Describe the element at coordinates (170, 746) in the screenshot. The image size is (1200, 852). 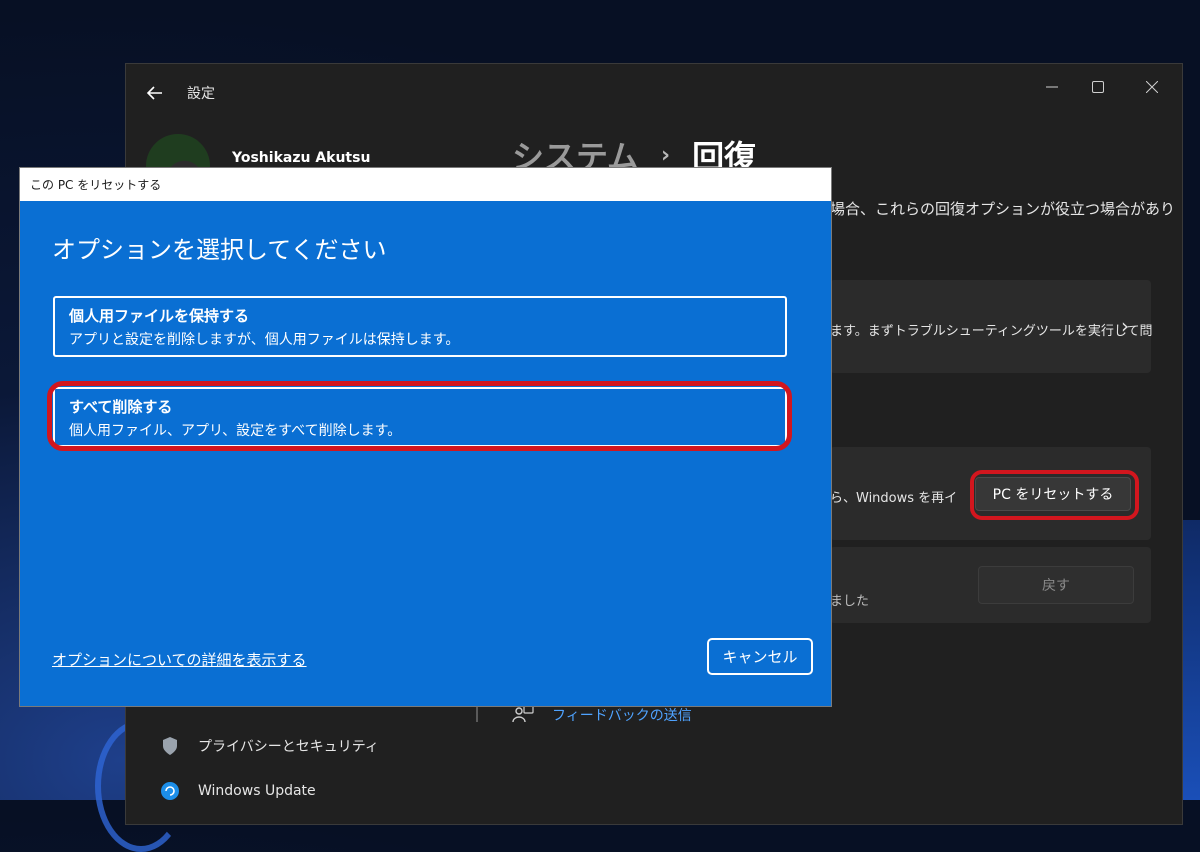
I see `shield-icon` at that location.